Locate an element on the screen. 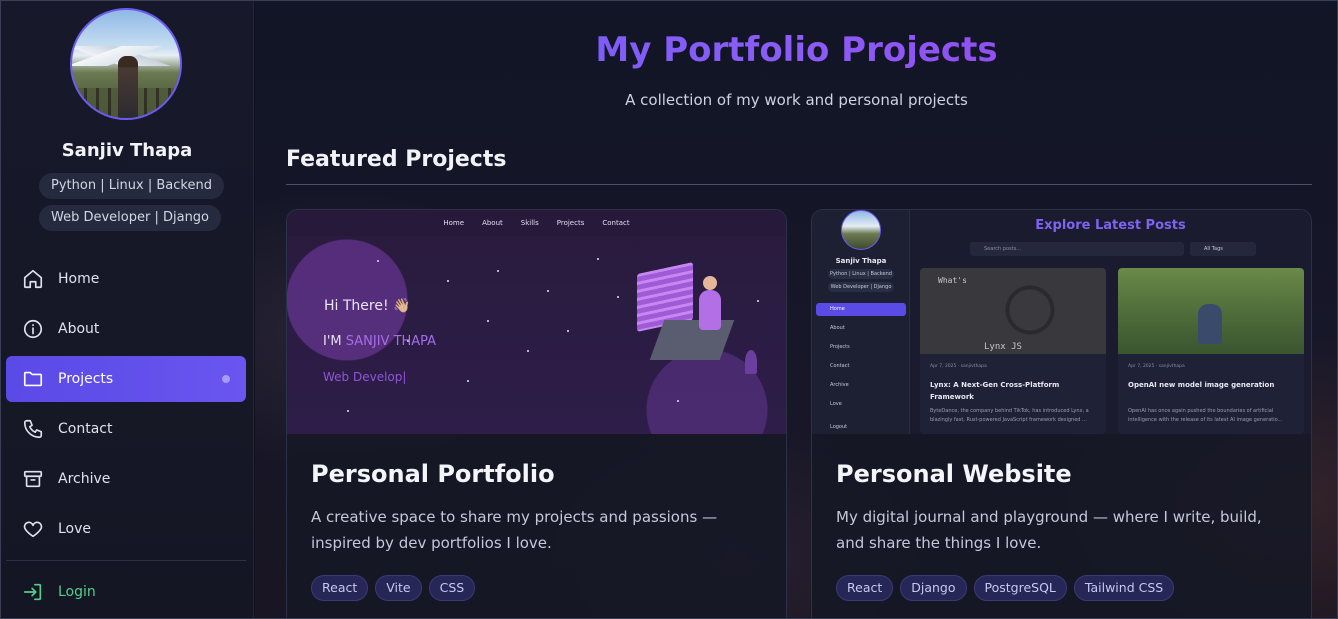 The height and width of the screenshot is (619, 1338). phone-icon is located at coordinates (33, 429).